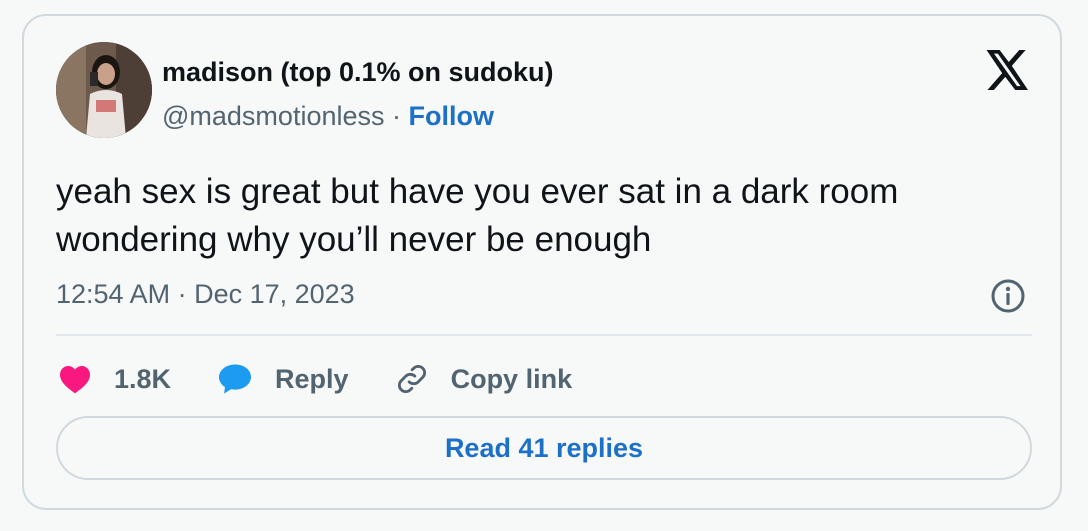 The width and height of the screenshot is (1088, 531). What do you see at coordinates (511, 378) in the screenshot?
I see `copy-link-label: Copy link` at bounding box center [511, 378].